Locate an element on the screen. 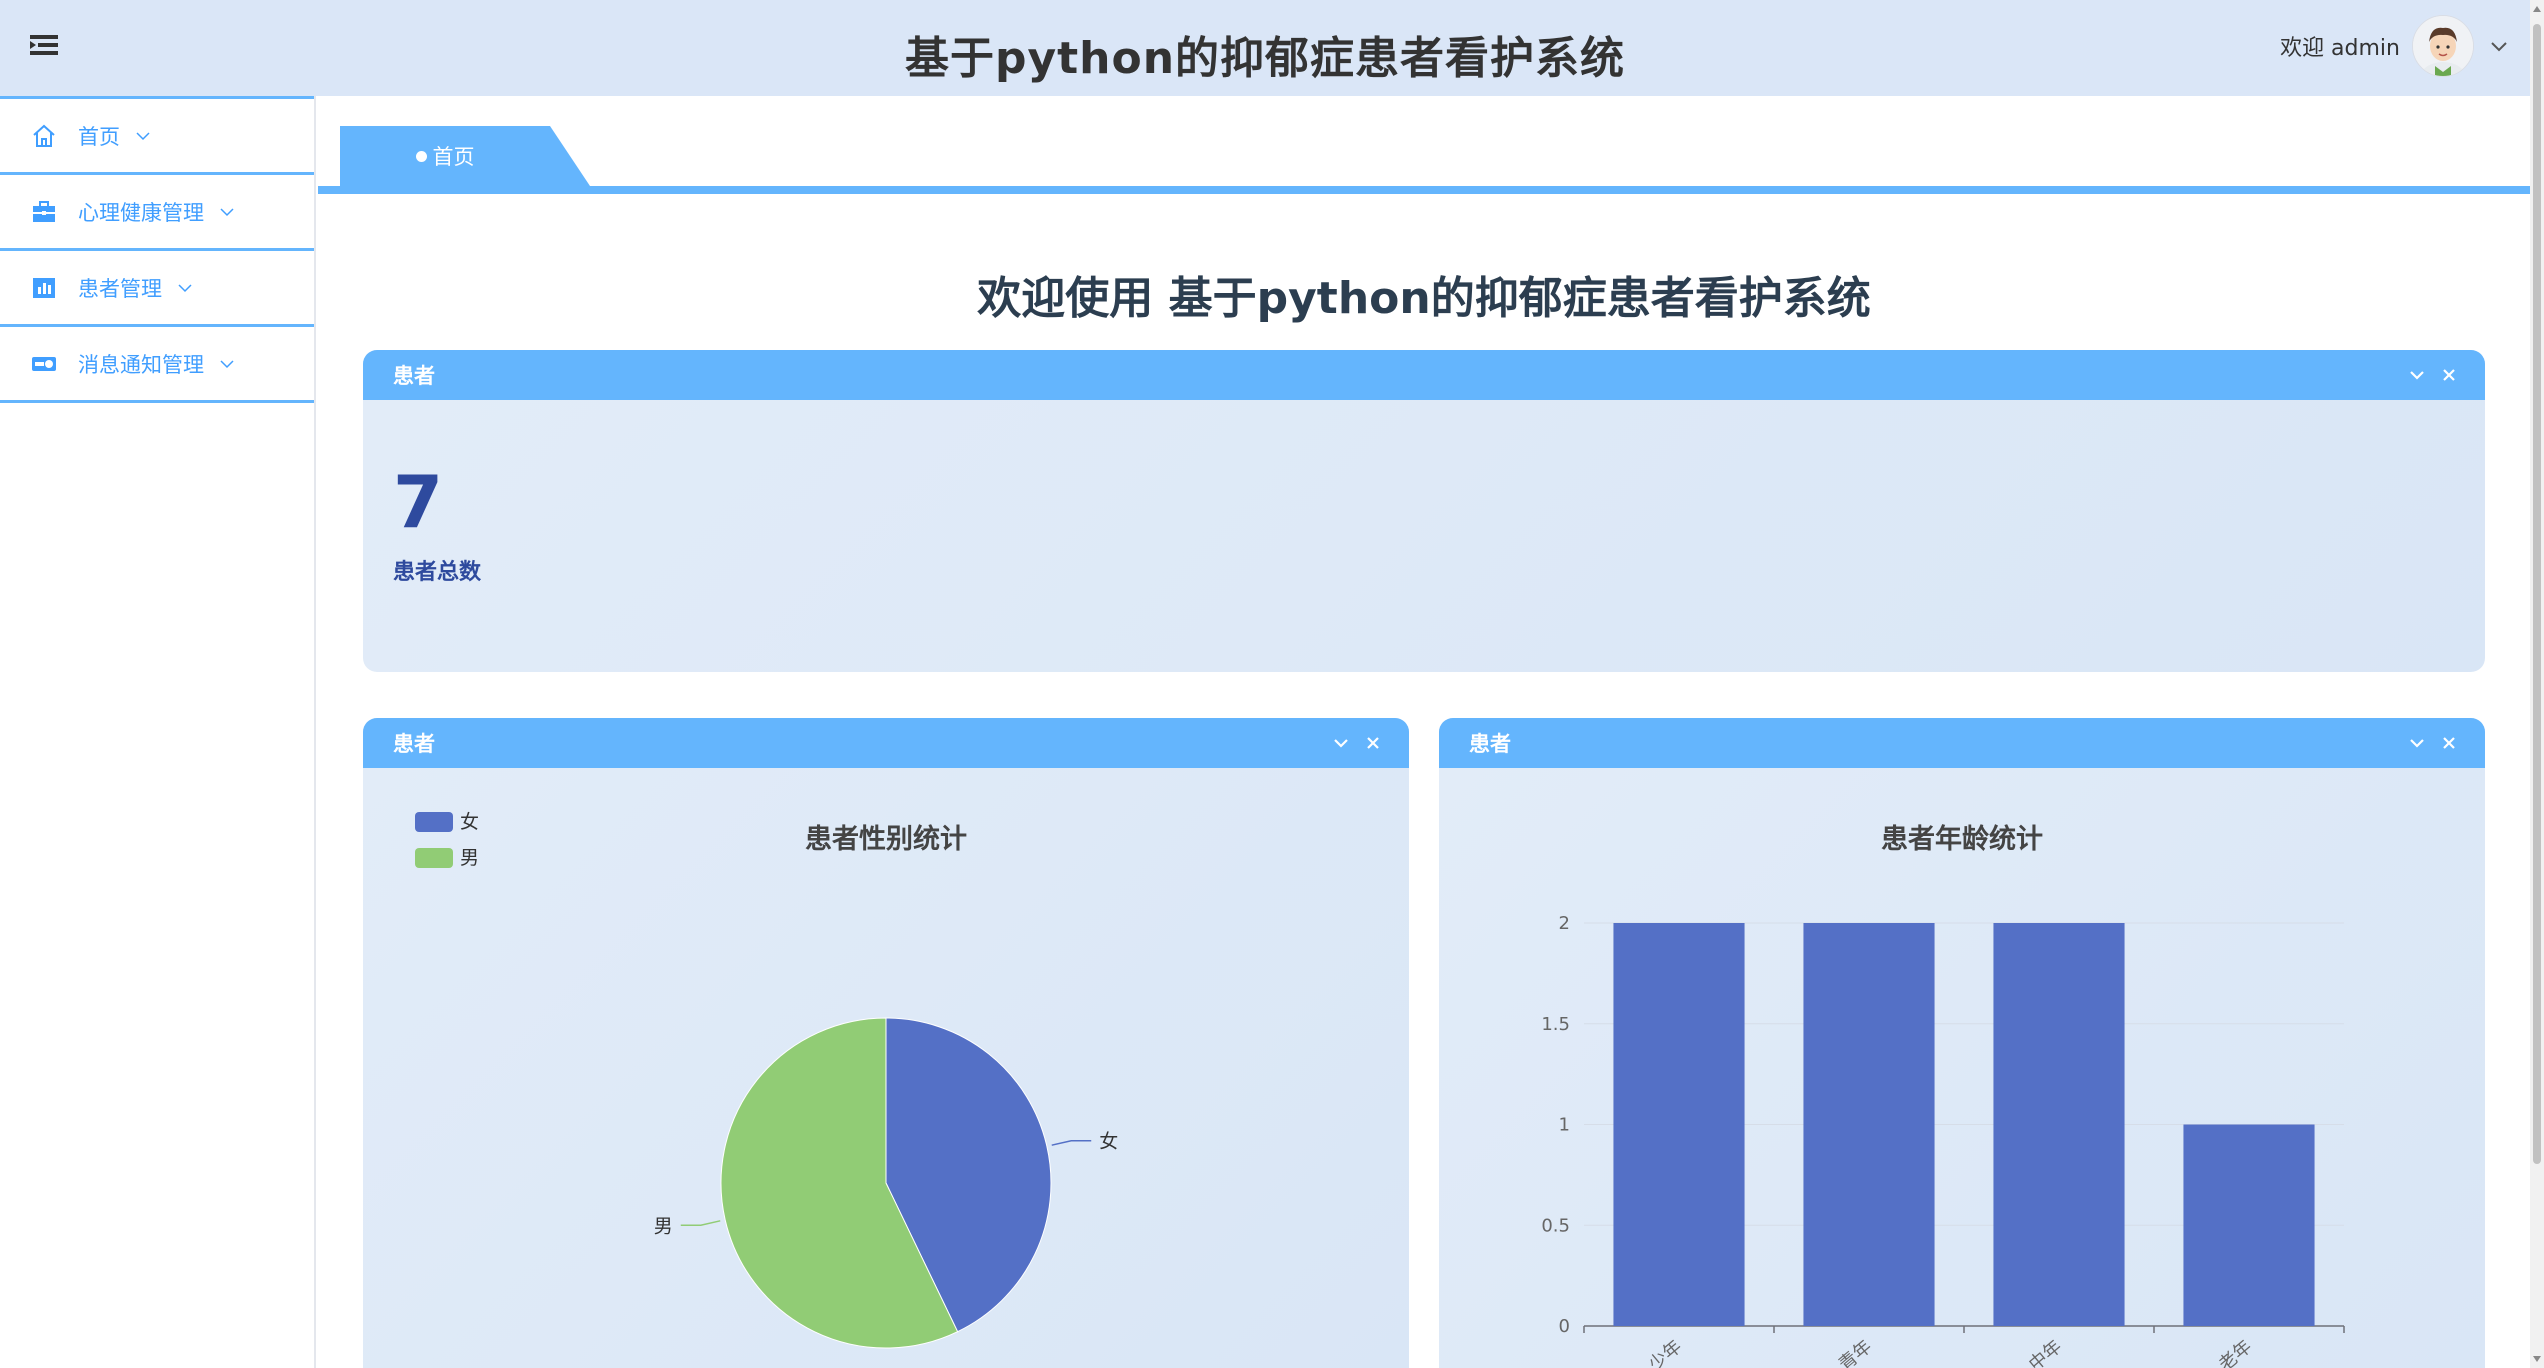 Image resolution: width=2544 pixels, height=1368 pixels. scrollbar-thumb is located at coordinates (2537, 594).